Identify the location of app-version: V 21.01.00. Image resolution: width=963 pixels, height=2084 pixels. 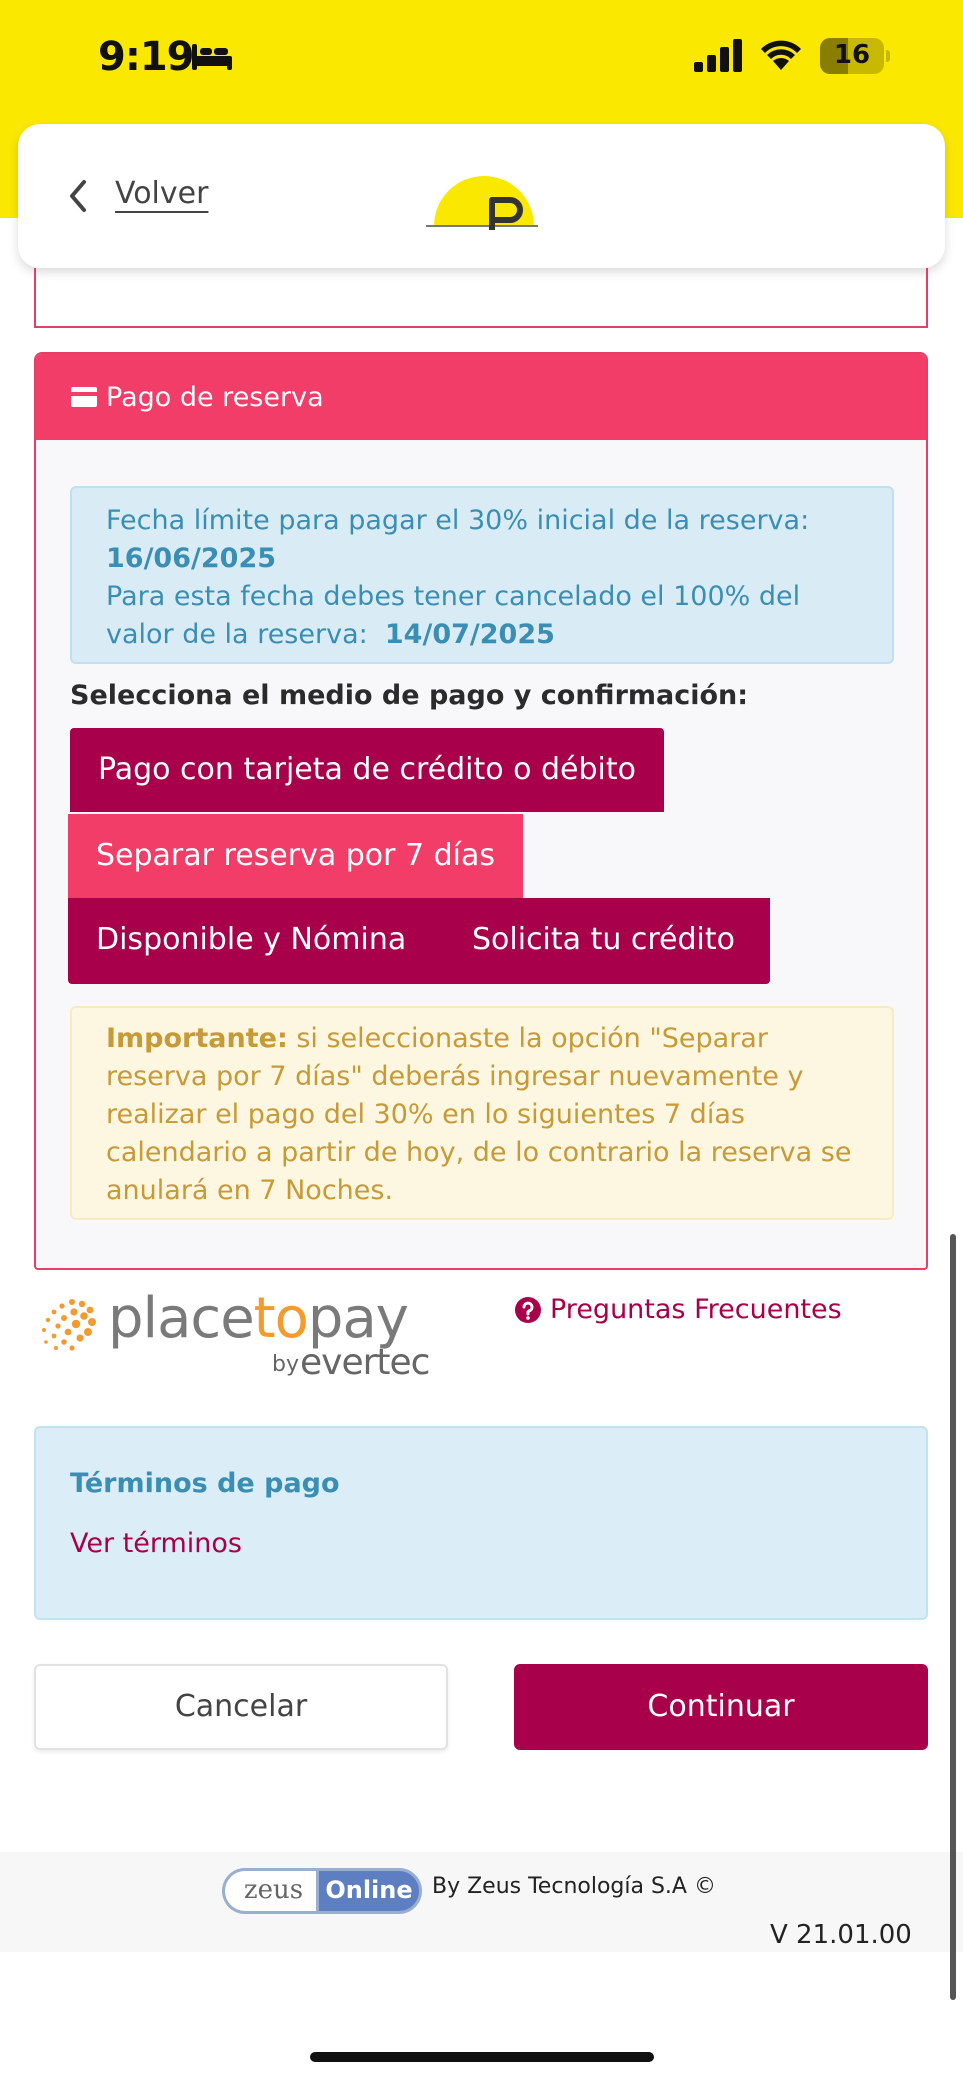
(841, 1935).